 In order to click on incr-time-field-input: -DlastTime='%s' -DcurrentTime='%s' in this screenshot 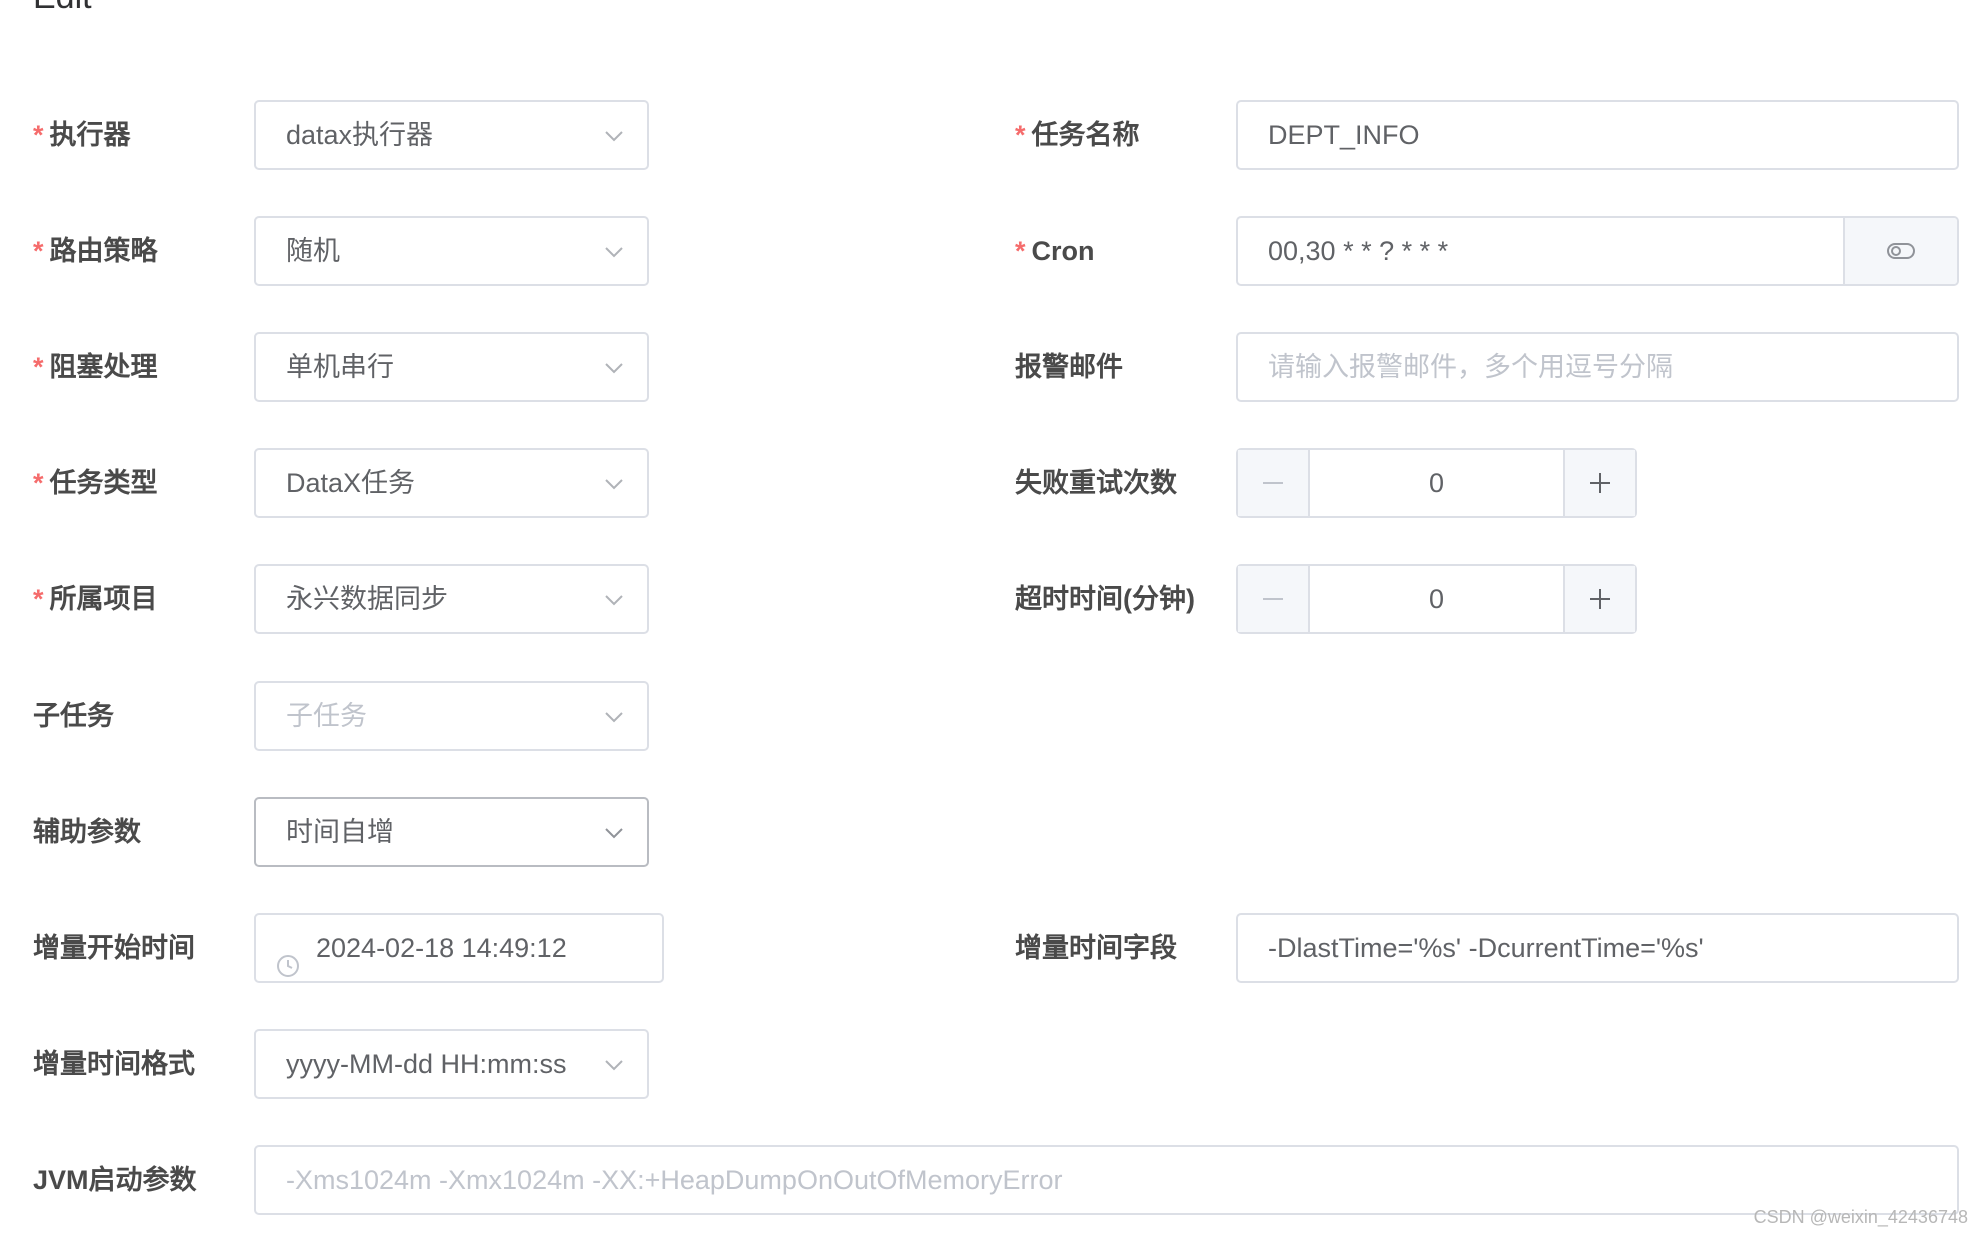, I will do `click(1597, 948)`.